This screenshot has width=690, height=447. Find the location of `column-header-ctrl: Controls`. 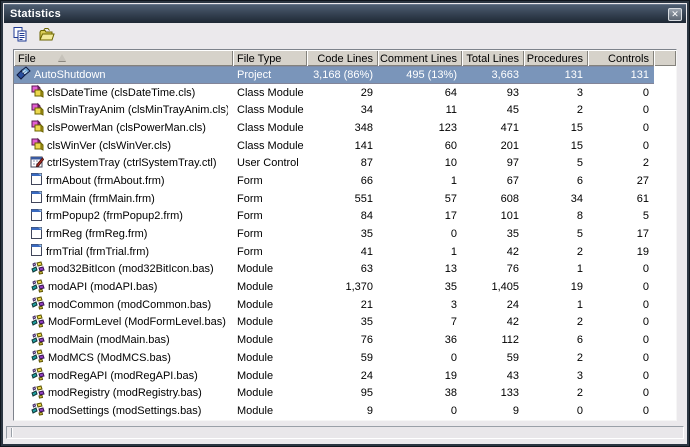

column-header-ctrl: Controls is located at coordinates (621, 58).